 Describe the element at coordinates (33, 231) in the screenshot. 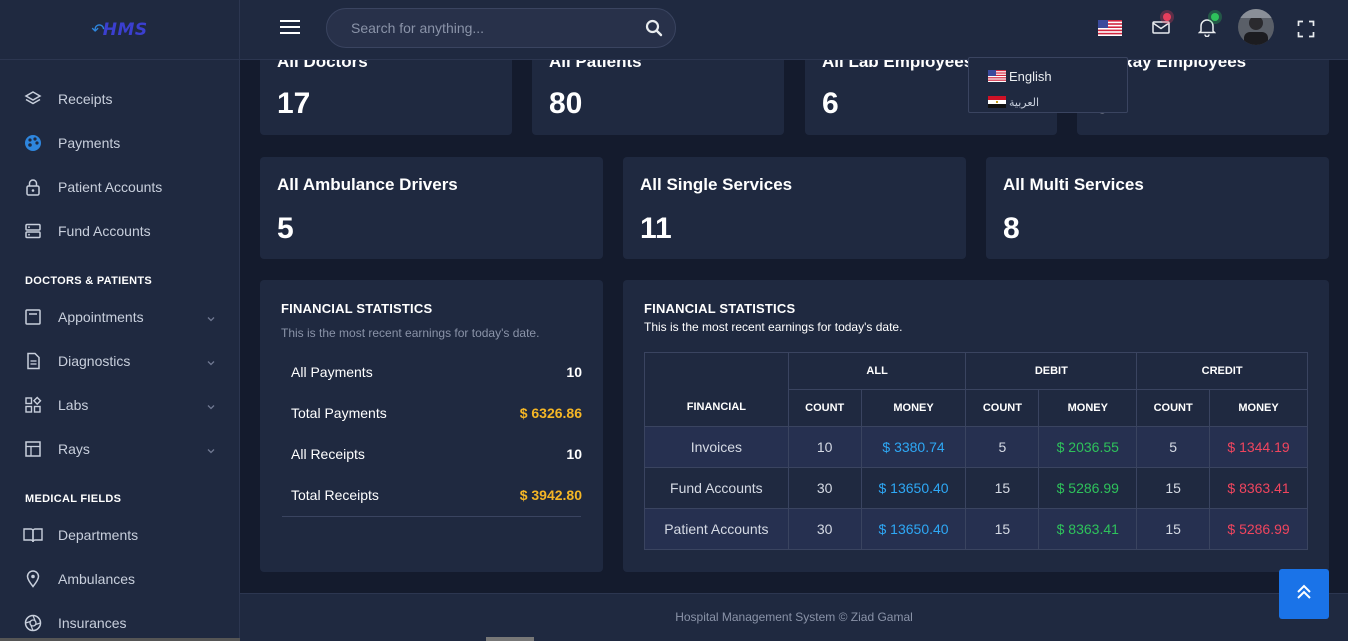

I see `server-icon` at that location.